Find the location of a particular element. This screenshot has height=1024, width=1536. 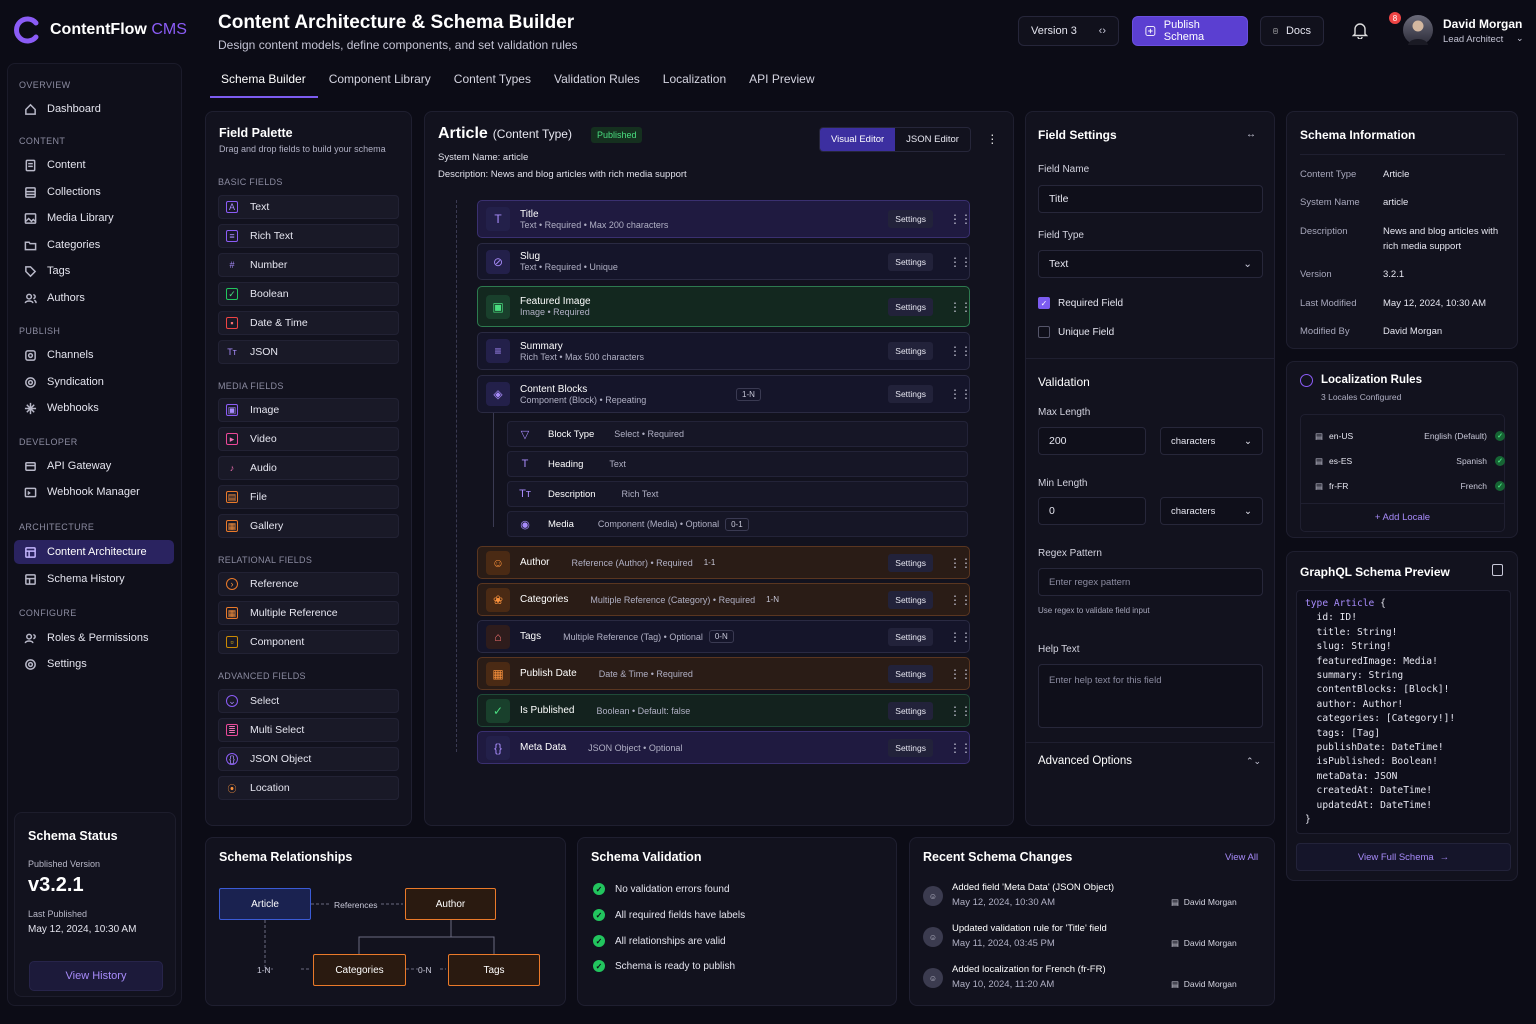

palette-item-video: ▸ Video is located at coordinates (308, 439).